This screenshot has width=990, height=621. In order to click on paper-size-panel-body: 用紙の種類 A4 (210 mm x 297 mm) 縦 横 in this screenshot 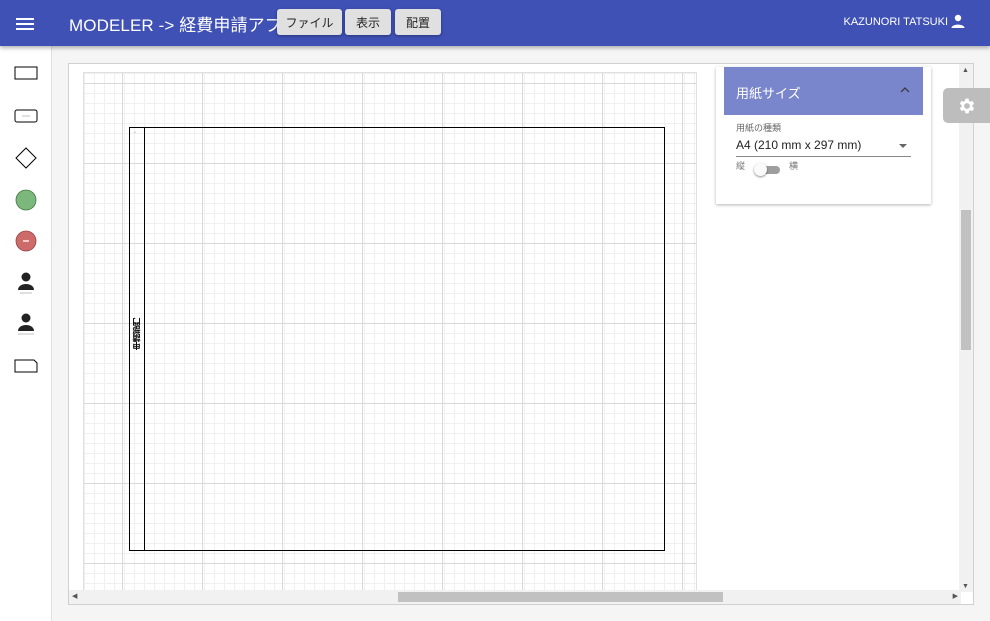, I will do `click(823, 159)`.